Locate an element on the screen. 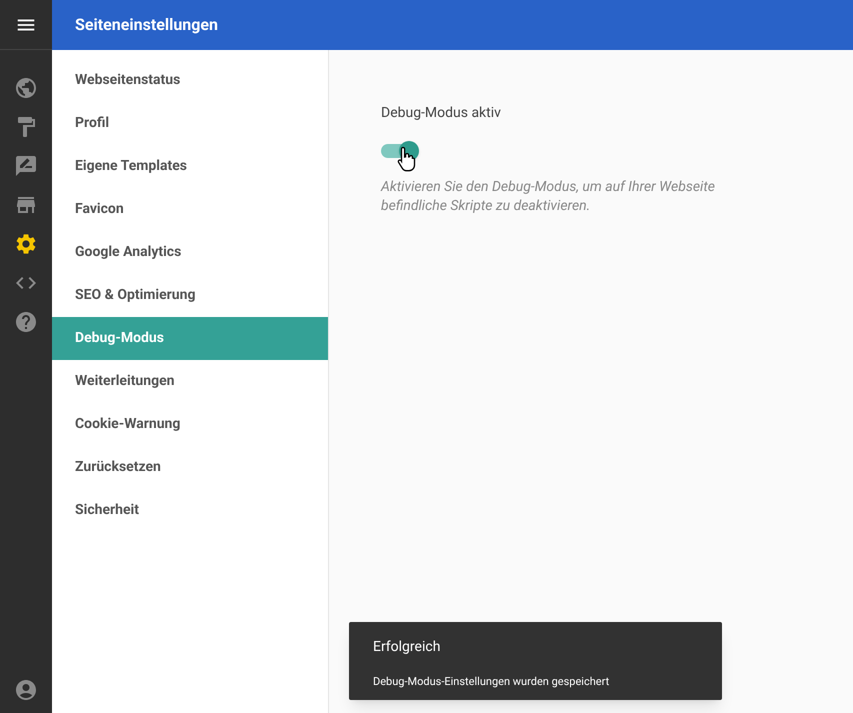  sidebar-item: Zurücksetzen is located at coordinates (190, 467).